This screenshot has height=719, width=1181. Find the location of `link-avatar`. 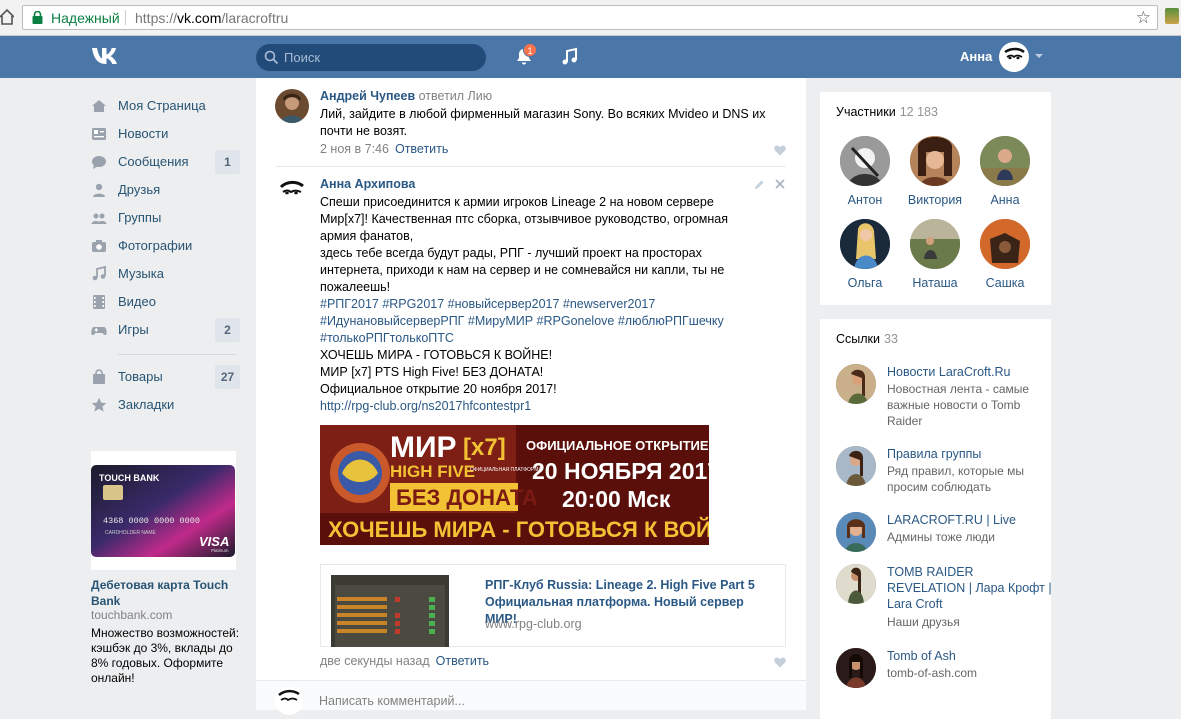

link-avatar is located at coordinates (856, 466).